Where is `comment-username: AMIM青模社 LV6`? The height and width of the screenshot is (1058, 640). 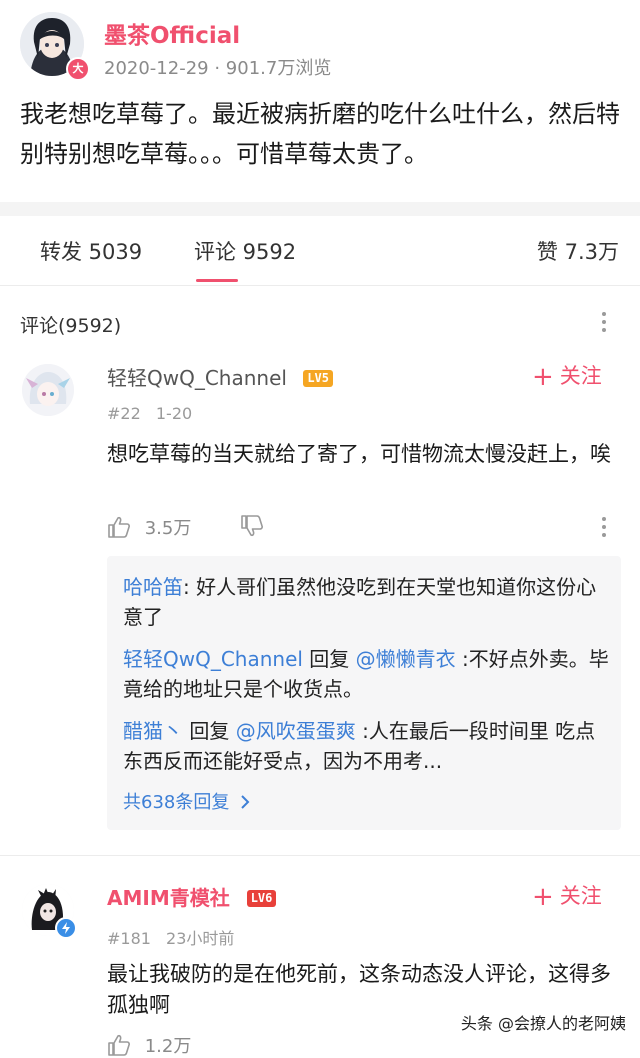 comment-username: AMIM青模社 LV6 is located at coordinates (192, 896).